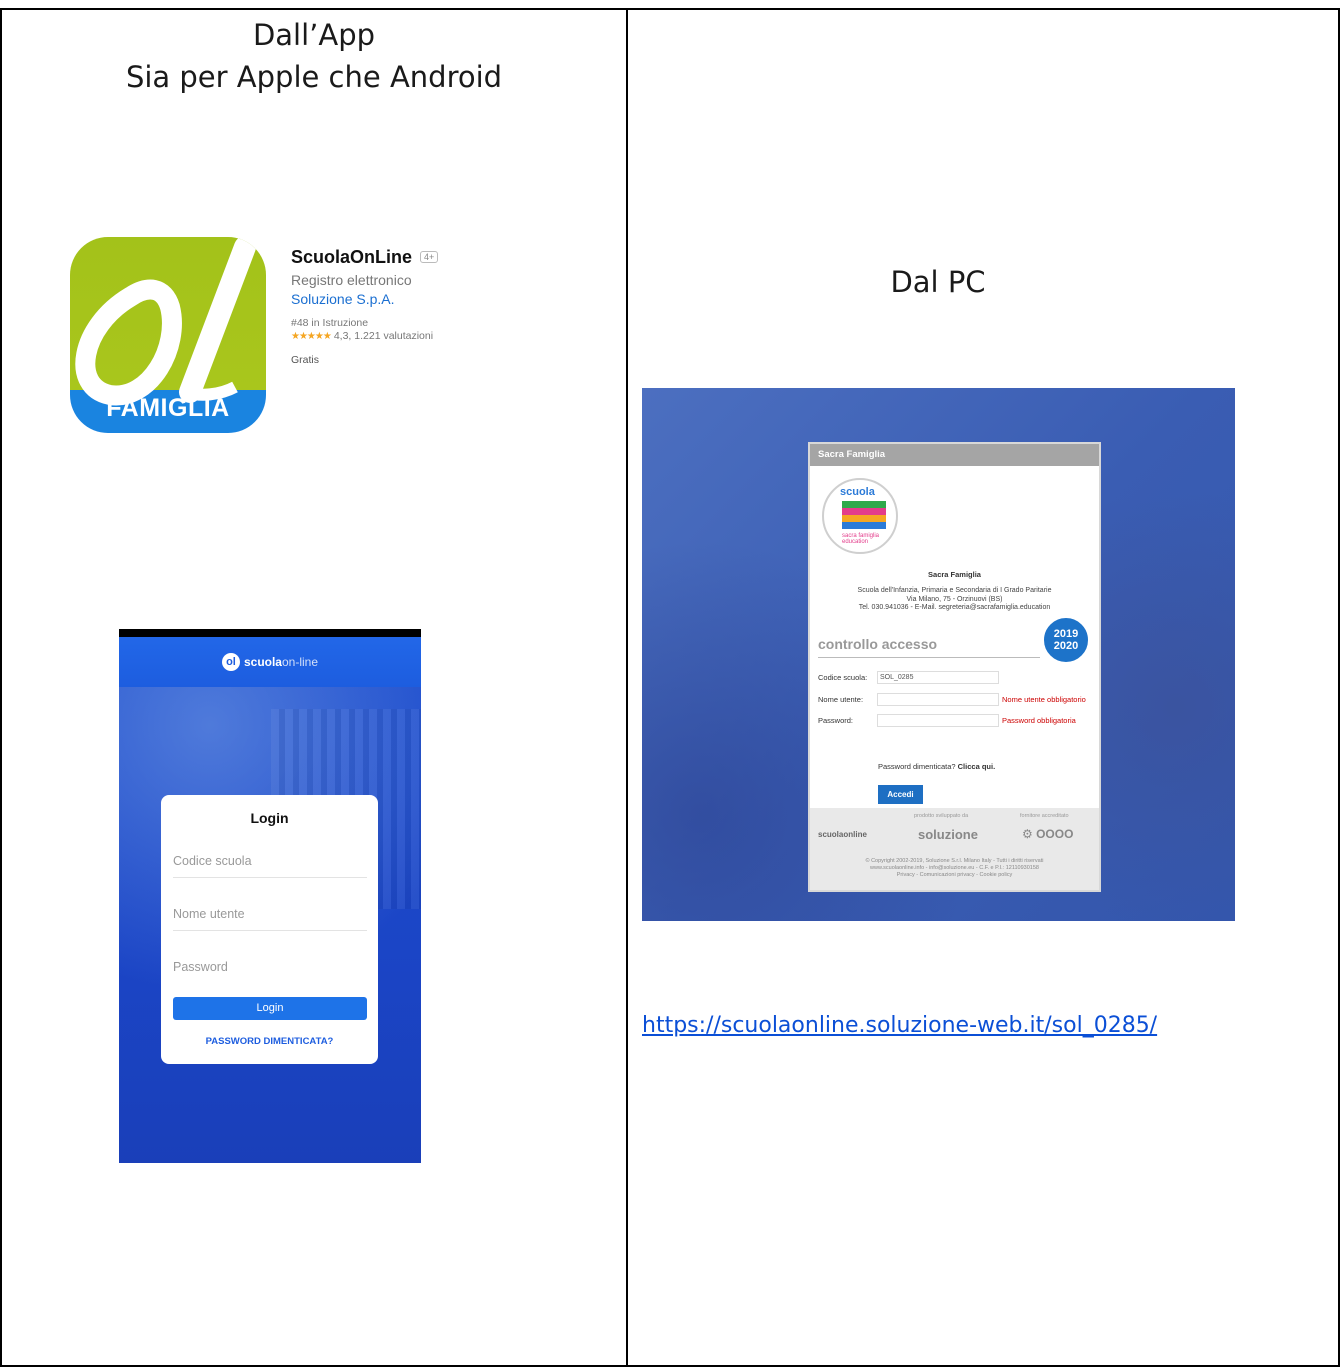 This screenshot has height=1367, width=1341. I want to click on footer-scuolaonline-logo: scuolaonline, so click(842, 834).